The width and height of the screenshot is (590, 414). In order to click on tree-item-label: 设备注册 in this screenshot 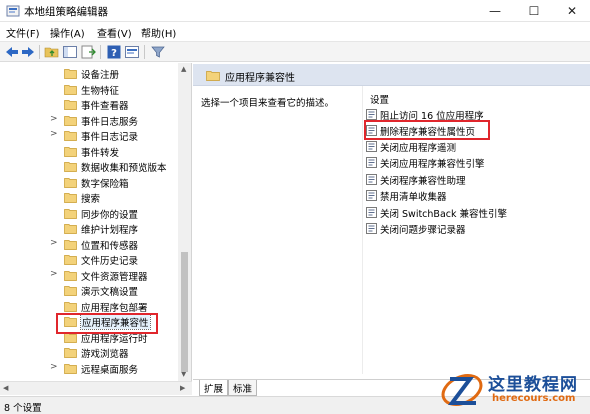, I will do `click(100, 75)`.